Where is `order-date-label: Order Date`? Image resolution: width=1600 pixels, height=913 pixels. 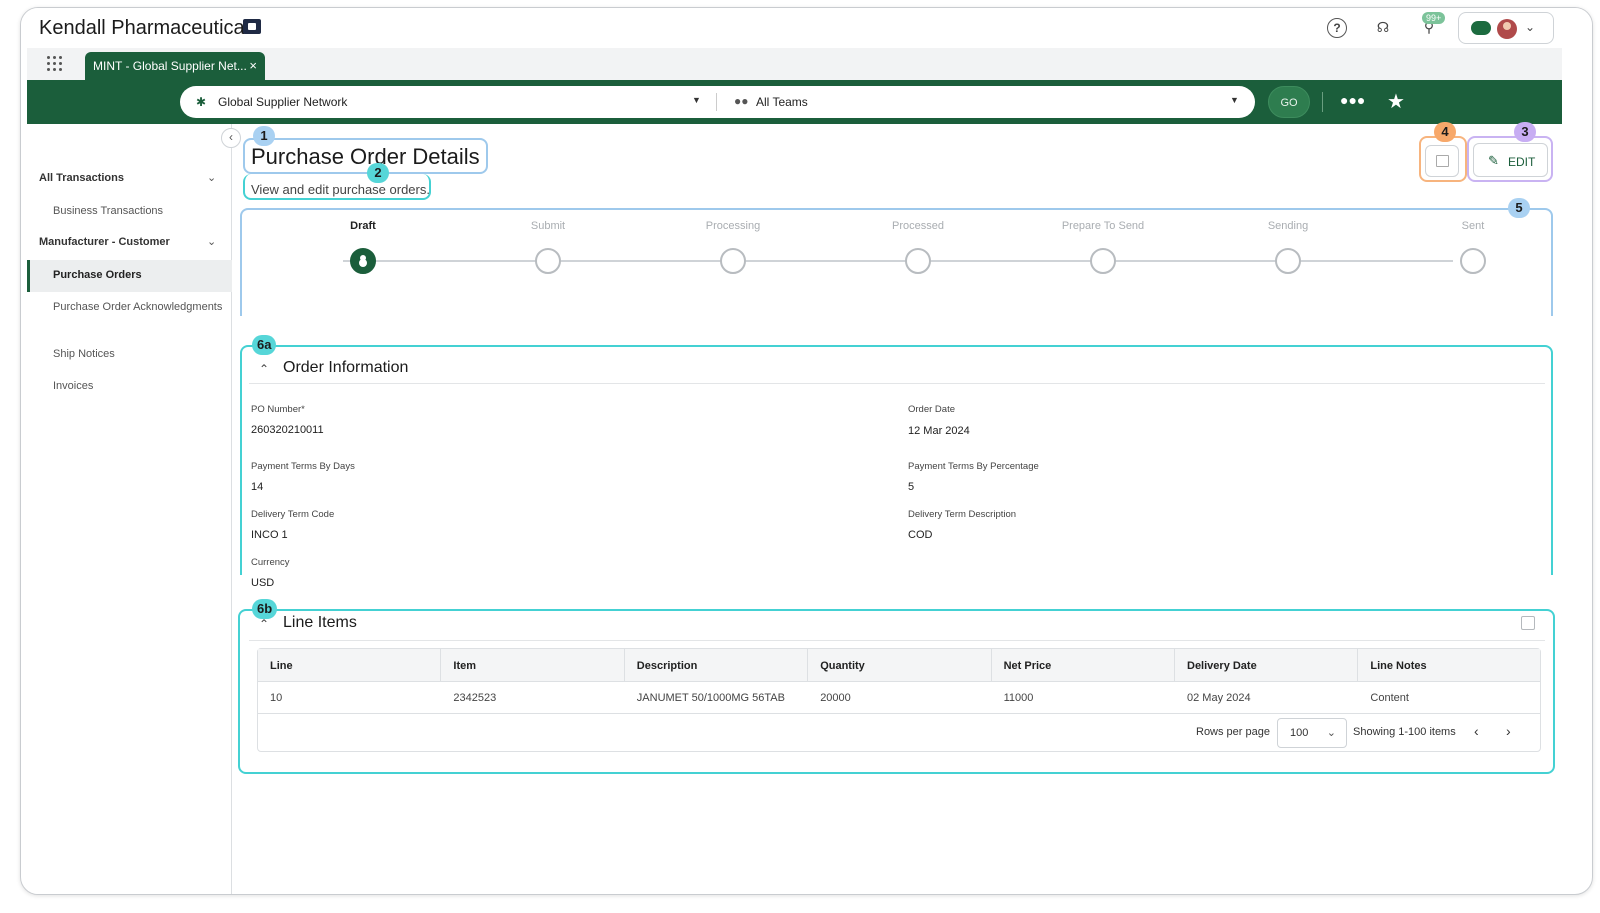
order-date-label: Order Date is located at coordinates (931, 409).